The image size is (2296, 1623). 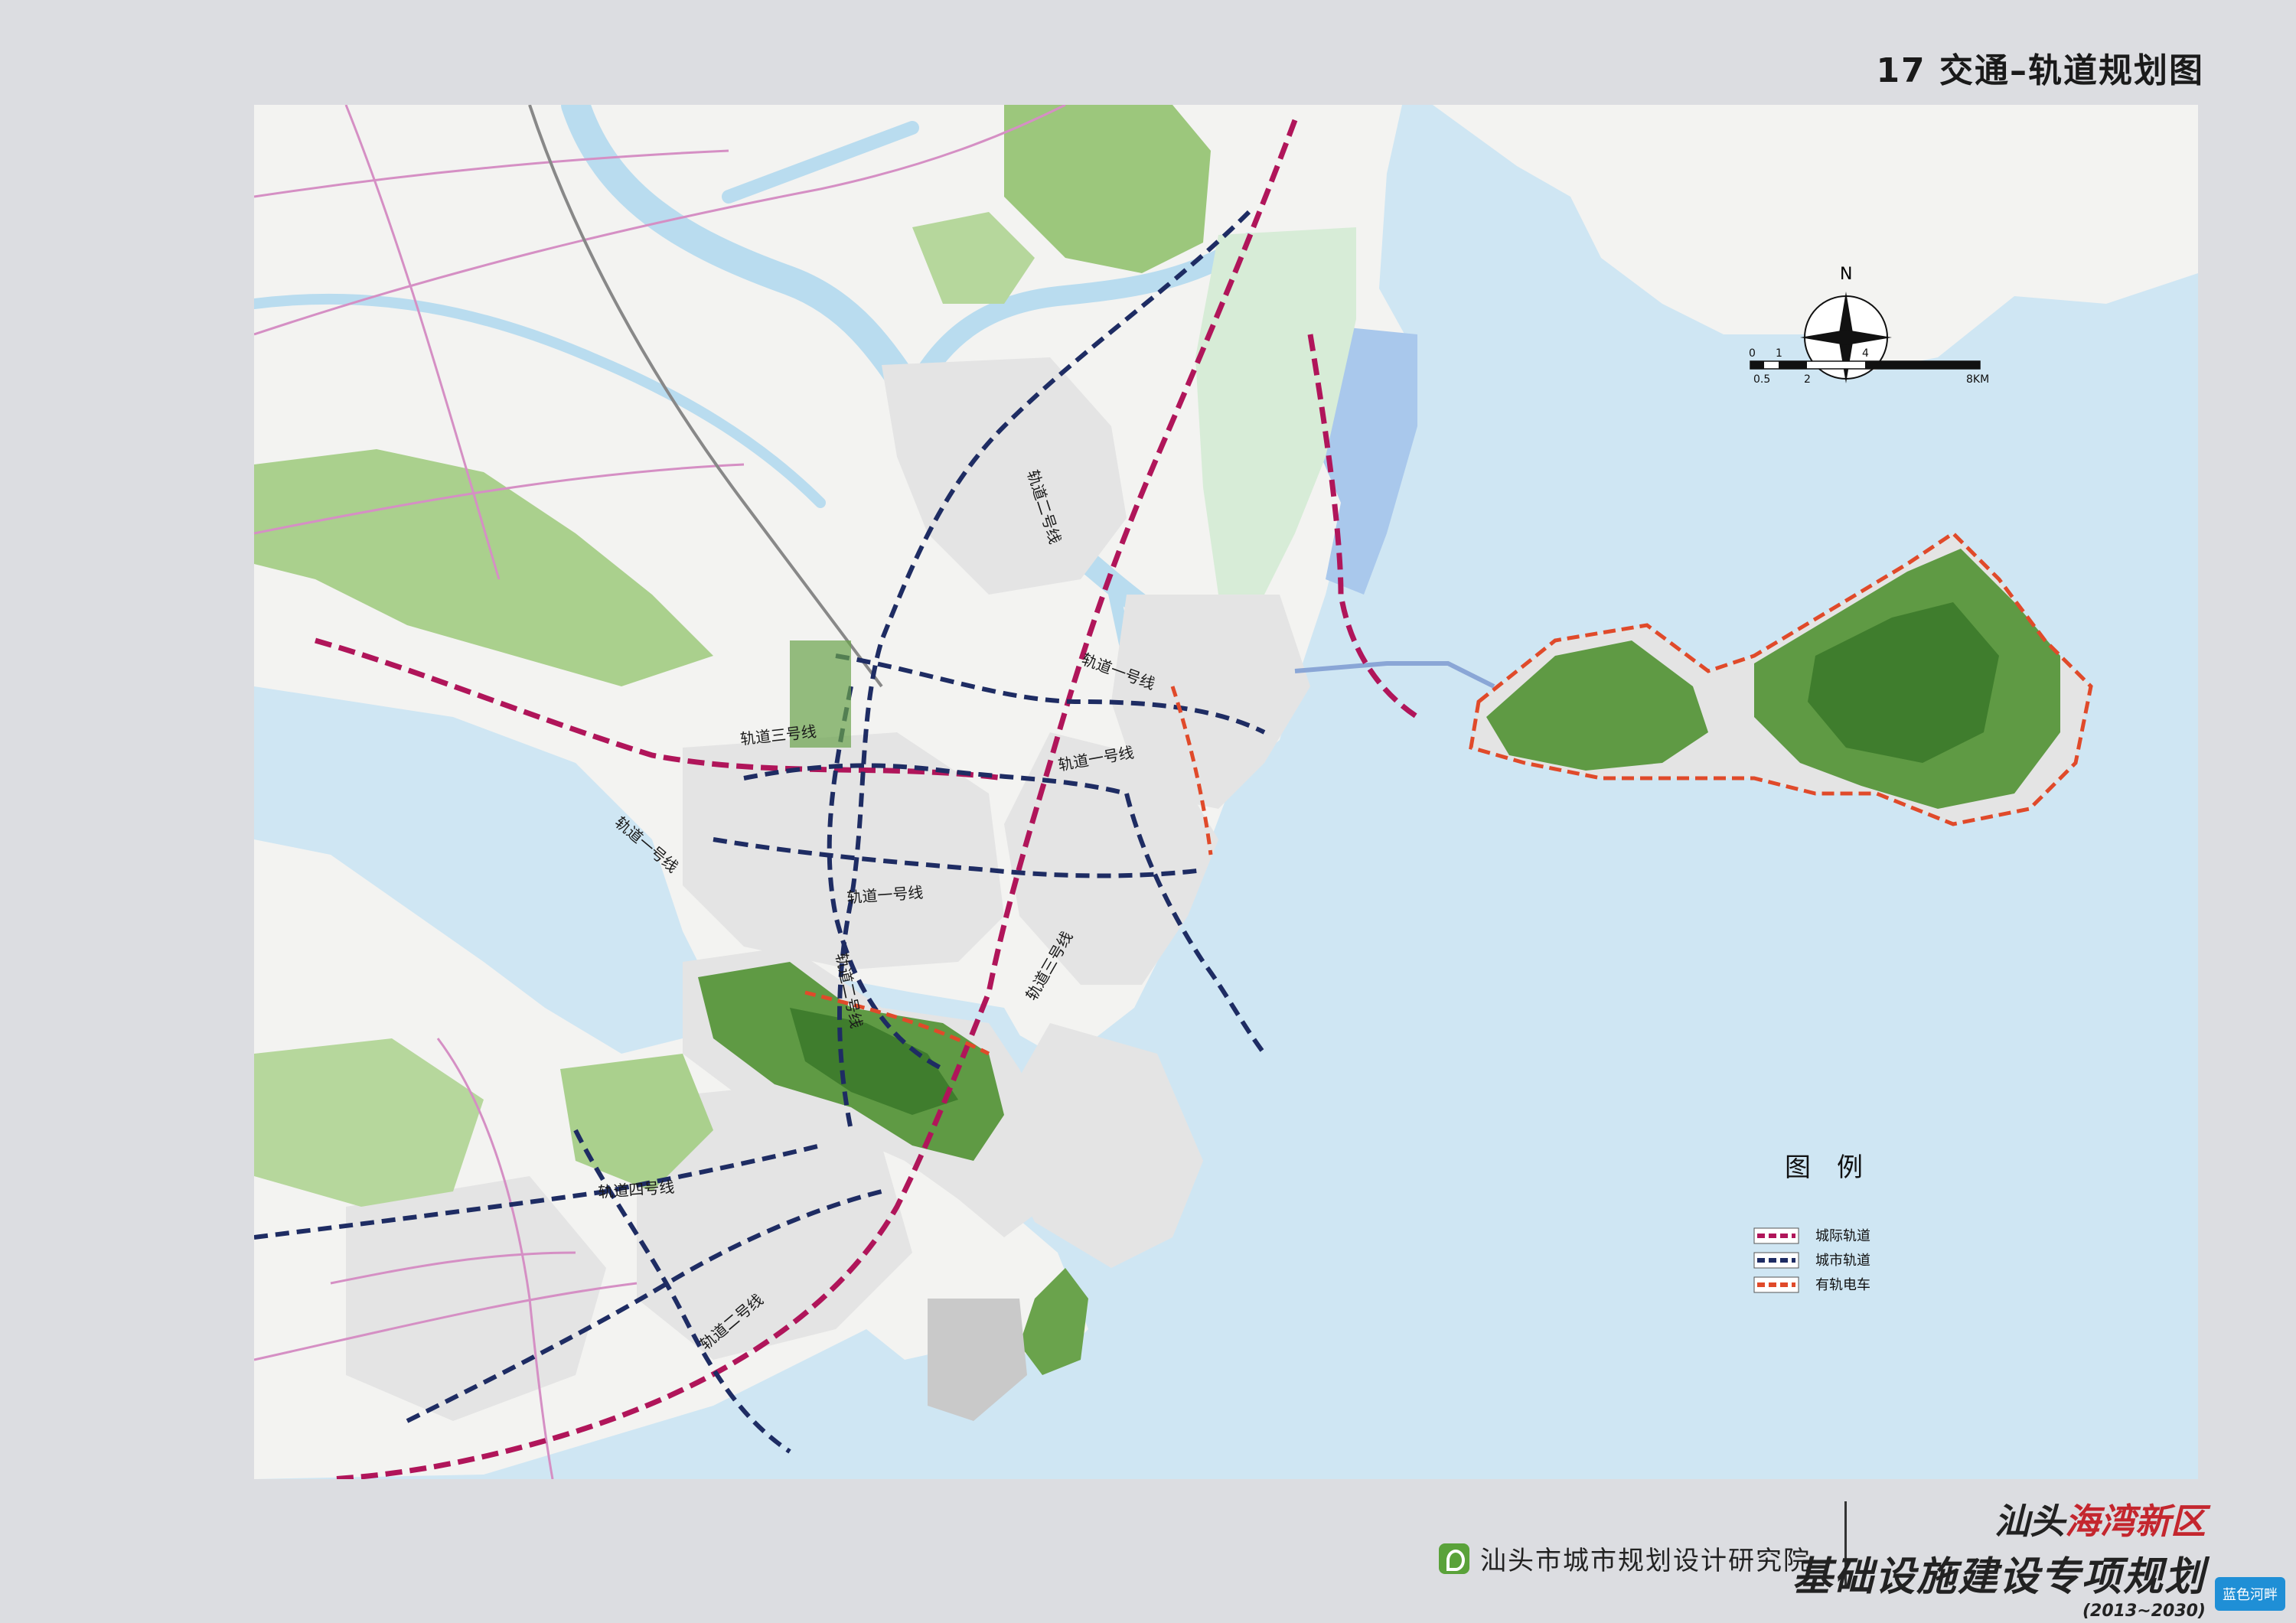 I want to click on project-name: 汕头海湾新区, so click(x=1999, y=1519).